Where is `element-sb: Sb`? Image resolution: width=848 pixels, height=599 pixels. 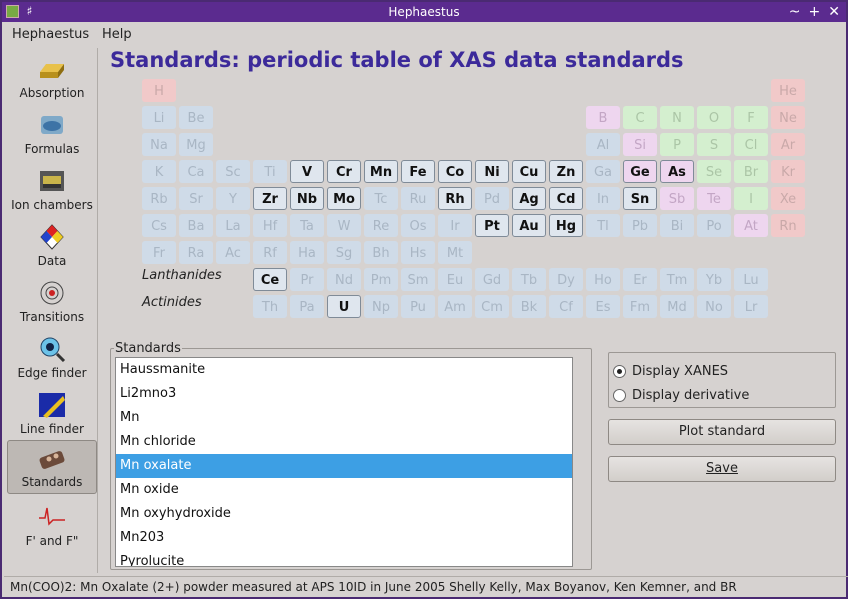
element-sb: Sb is located at coordinates (677, 198).